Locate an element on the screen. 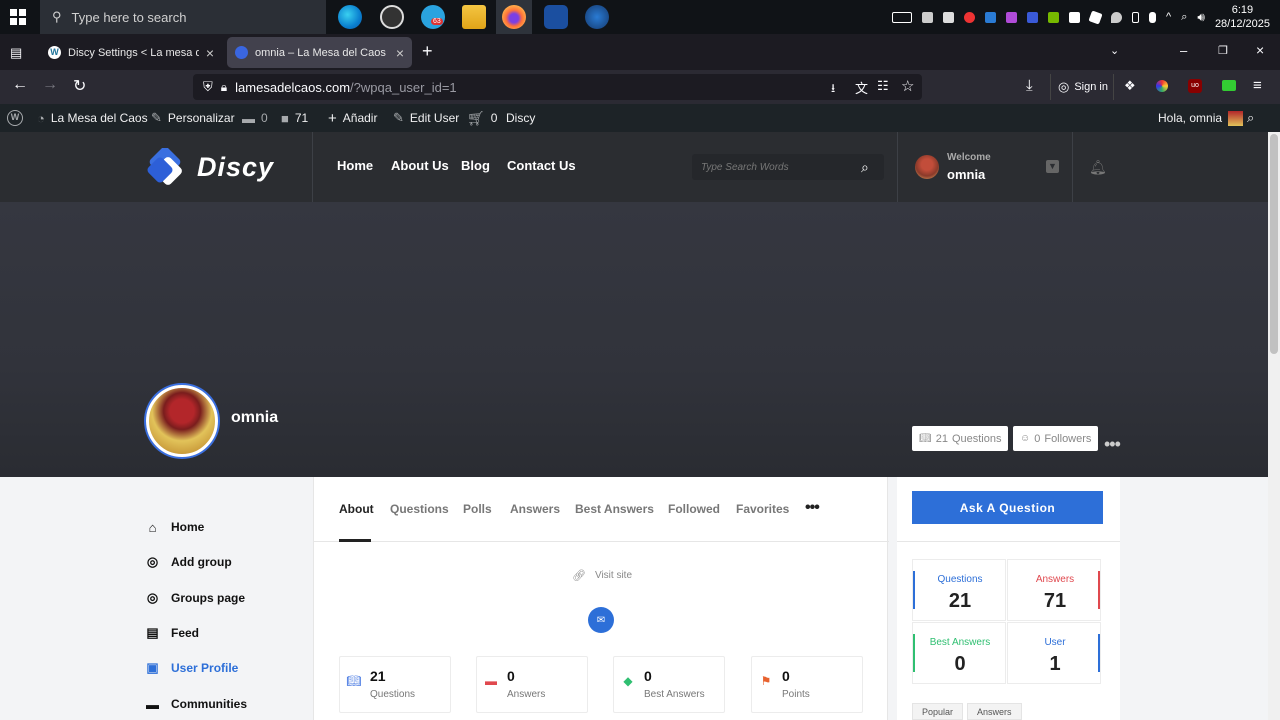 This screenshot has height=720, width=1280. left-nav-communities: ▬ Communities is located at coordinates (196, 704).